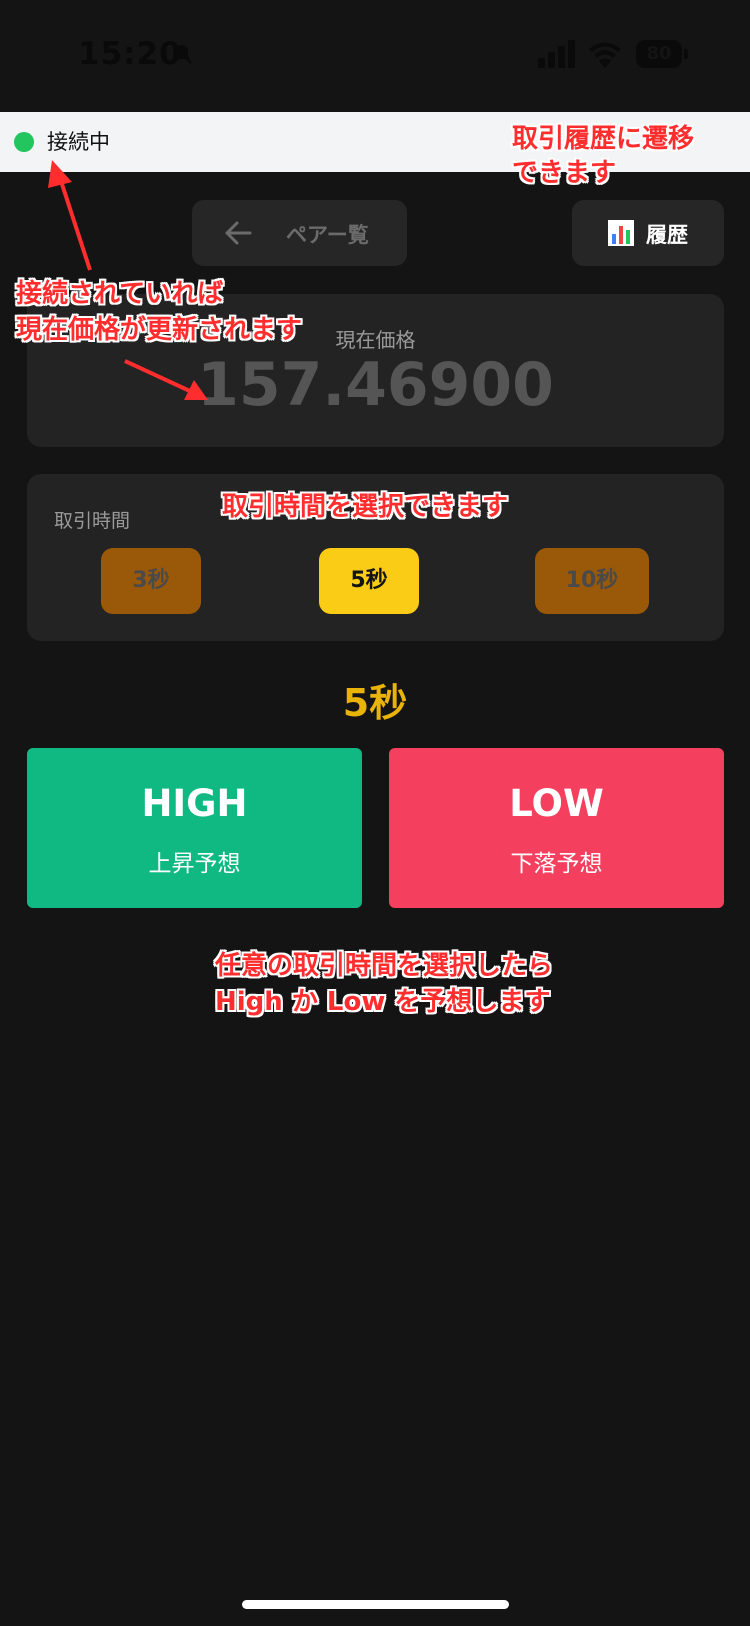  What do you see at coordinates (130, 54) in the screenshot?
I see `status-time: 15:20` at bounding box center [130, 54].